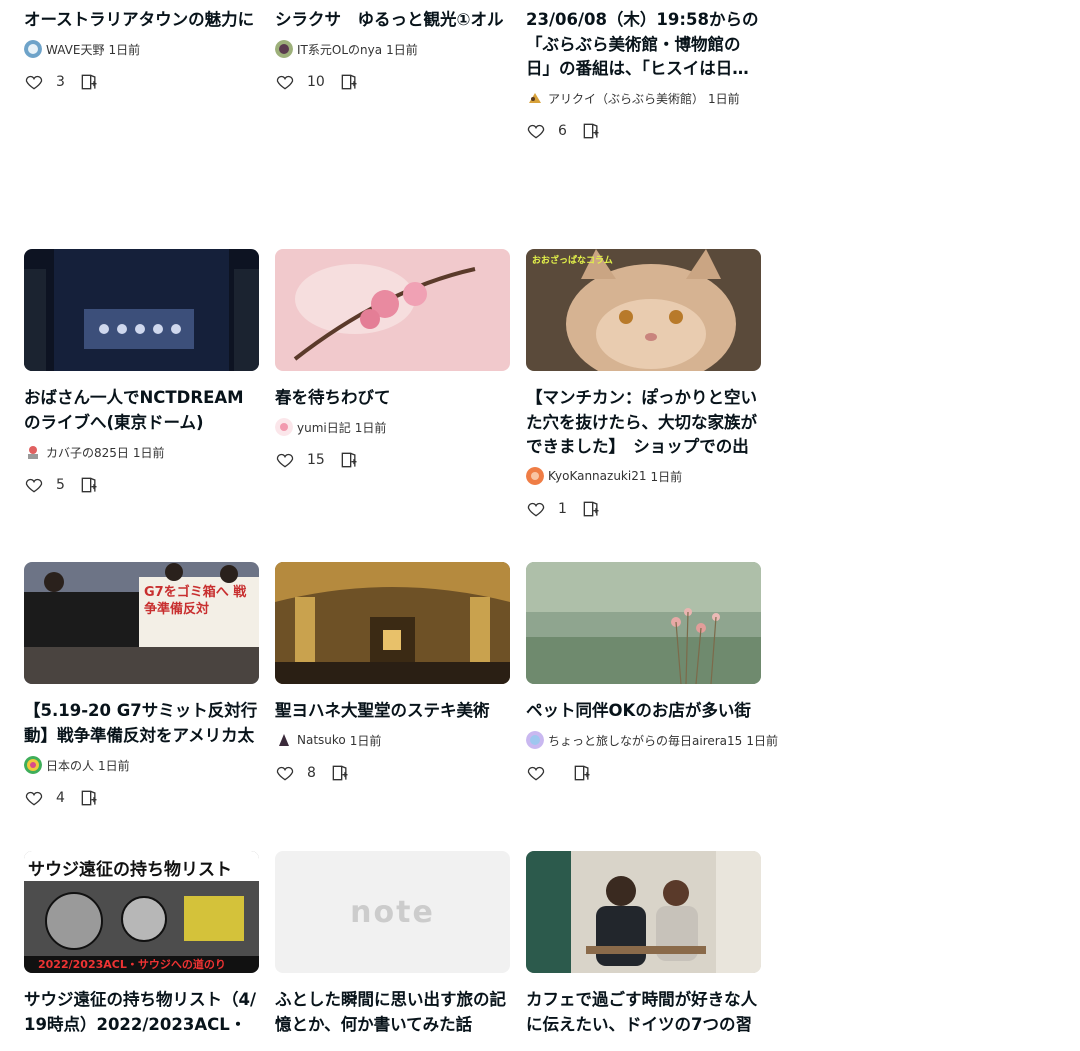  I want to click on article-actions: 3, so click(141, 82).